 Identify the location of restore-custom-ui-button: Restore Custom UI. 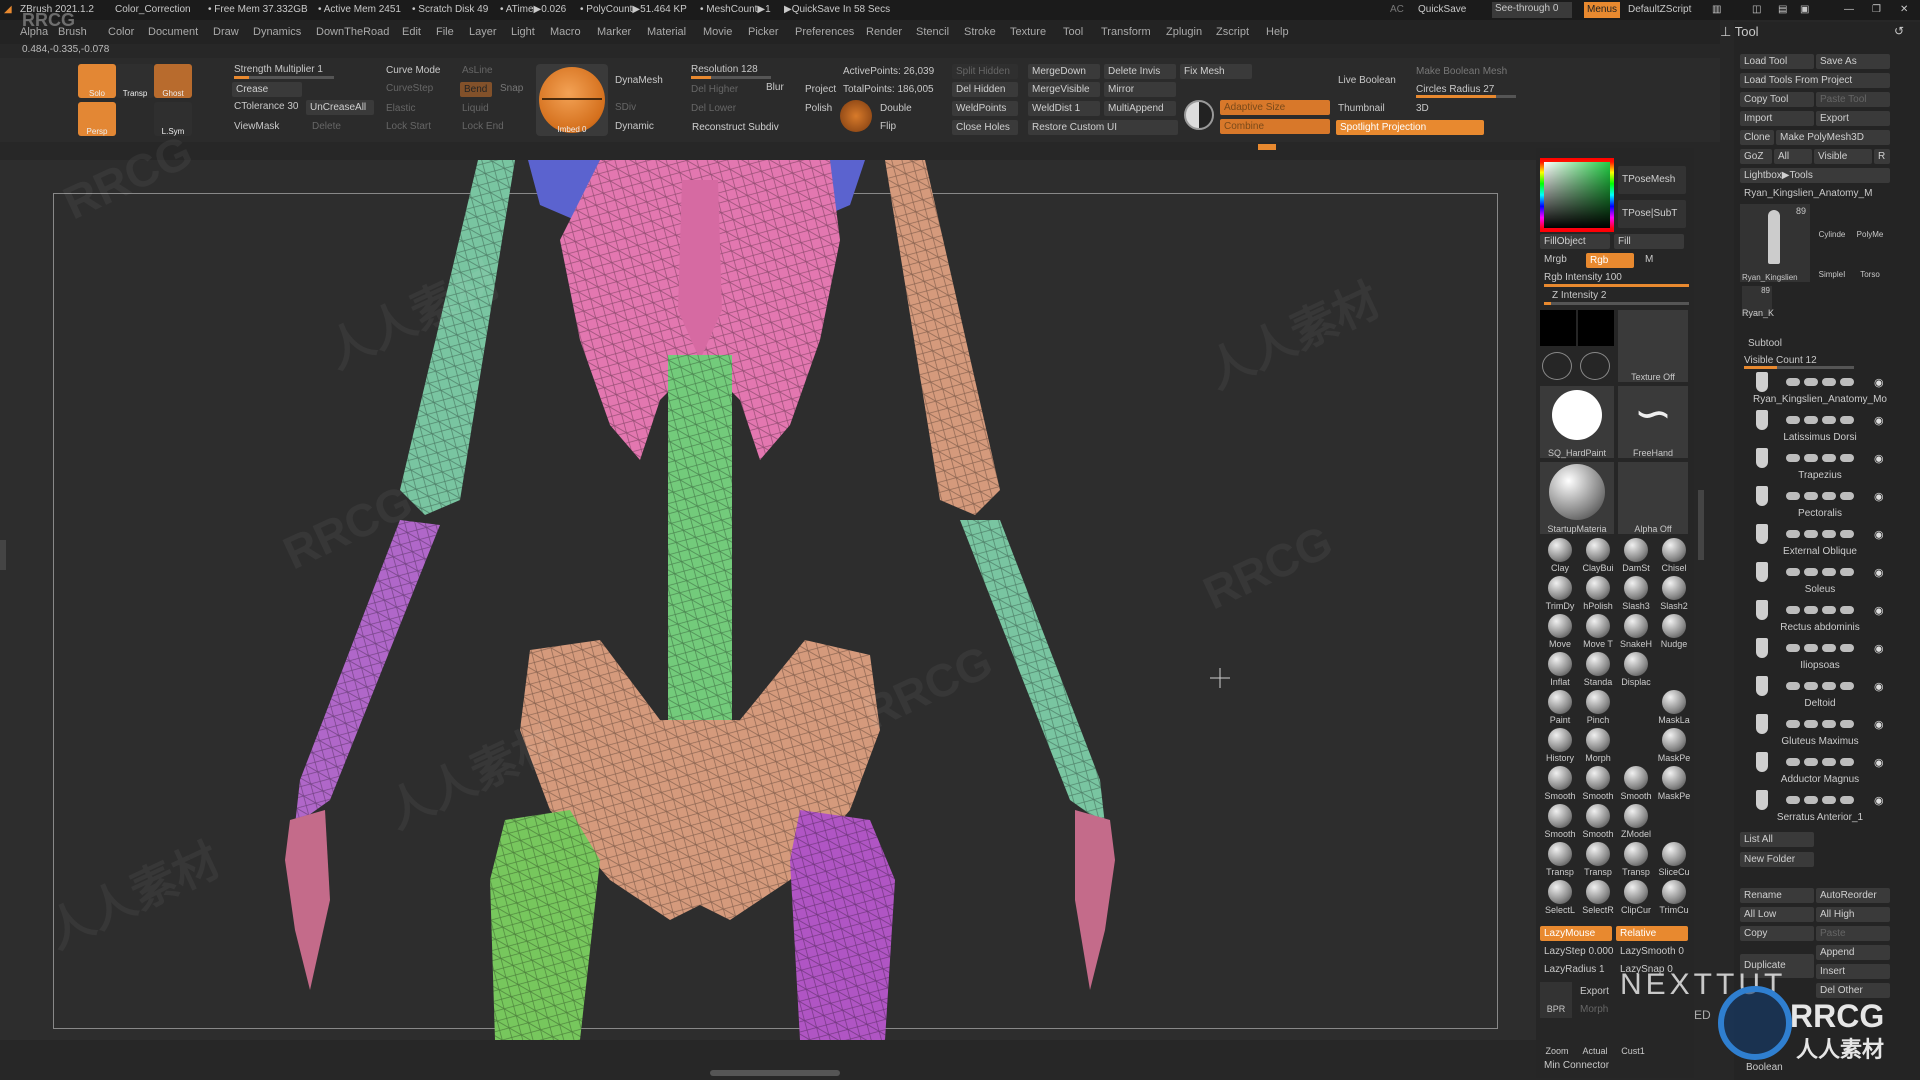
(1103, 127).